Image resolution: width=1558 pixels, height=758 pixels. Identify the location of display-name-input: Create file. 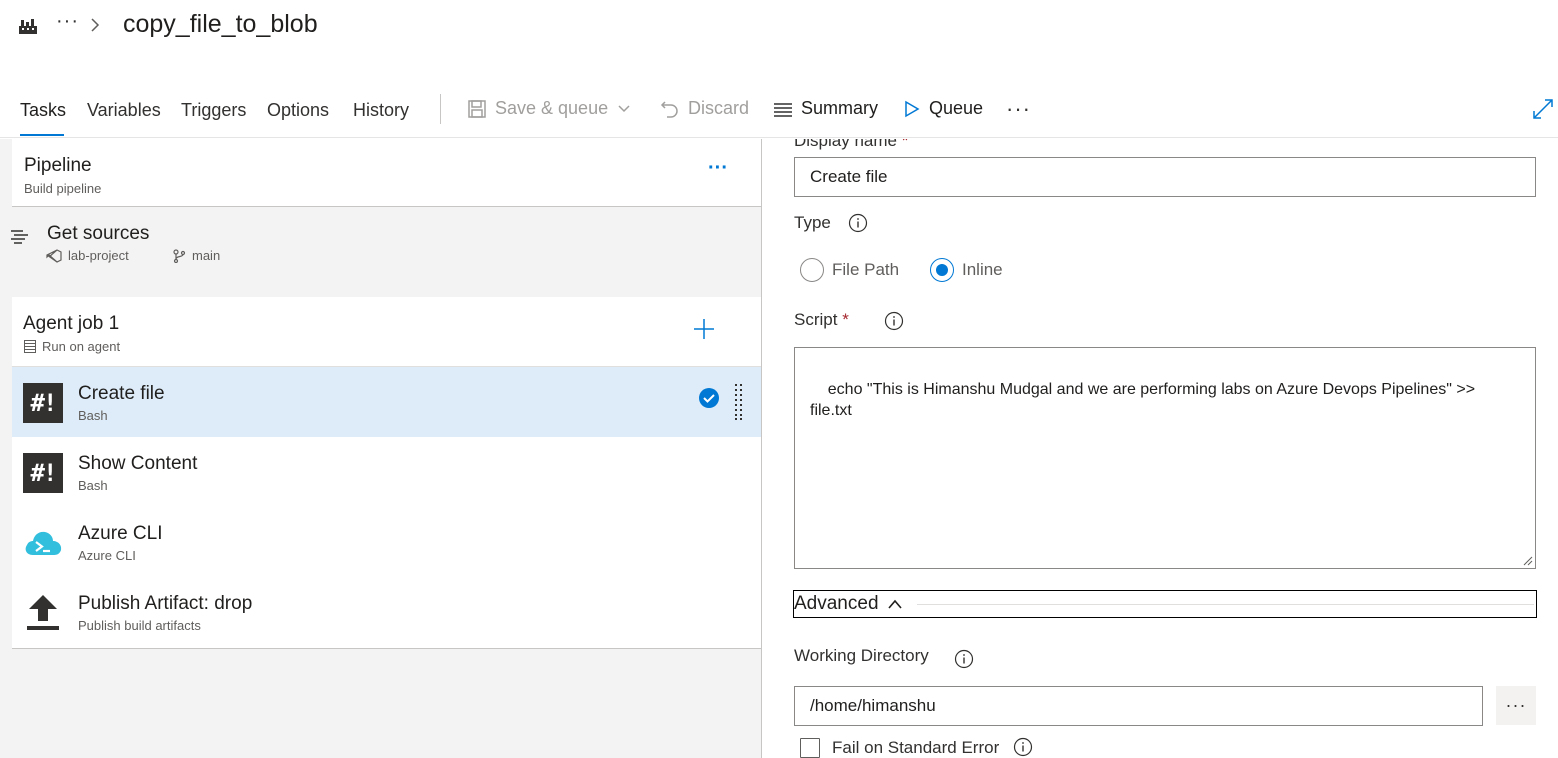
(1165, 177).